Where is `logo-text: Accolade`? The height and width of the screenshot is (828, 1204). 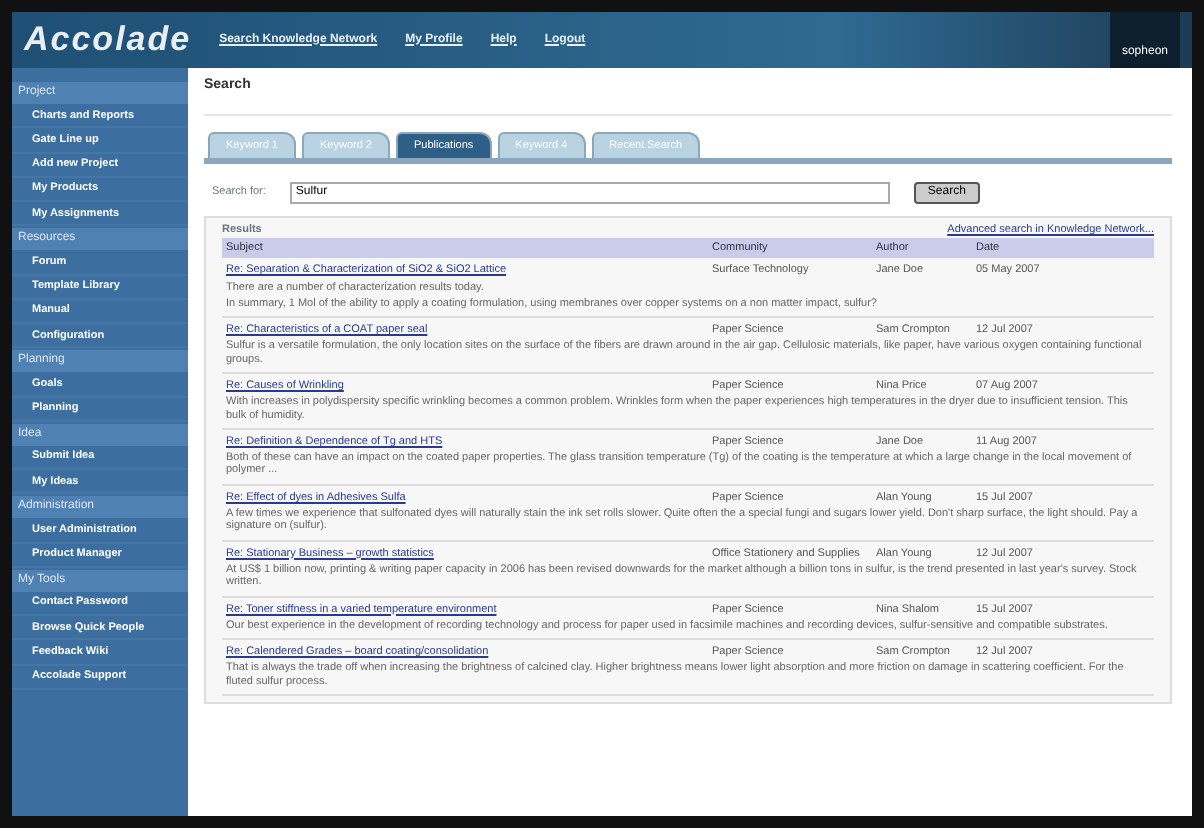
logo-text: Accolade is located at coordinates (108, 40).